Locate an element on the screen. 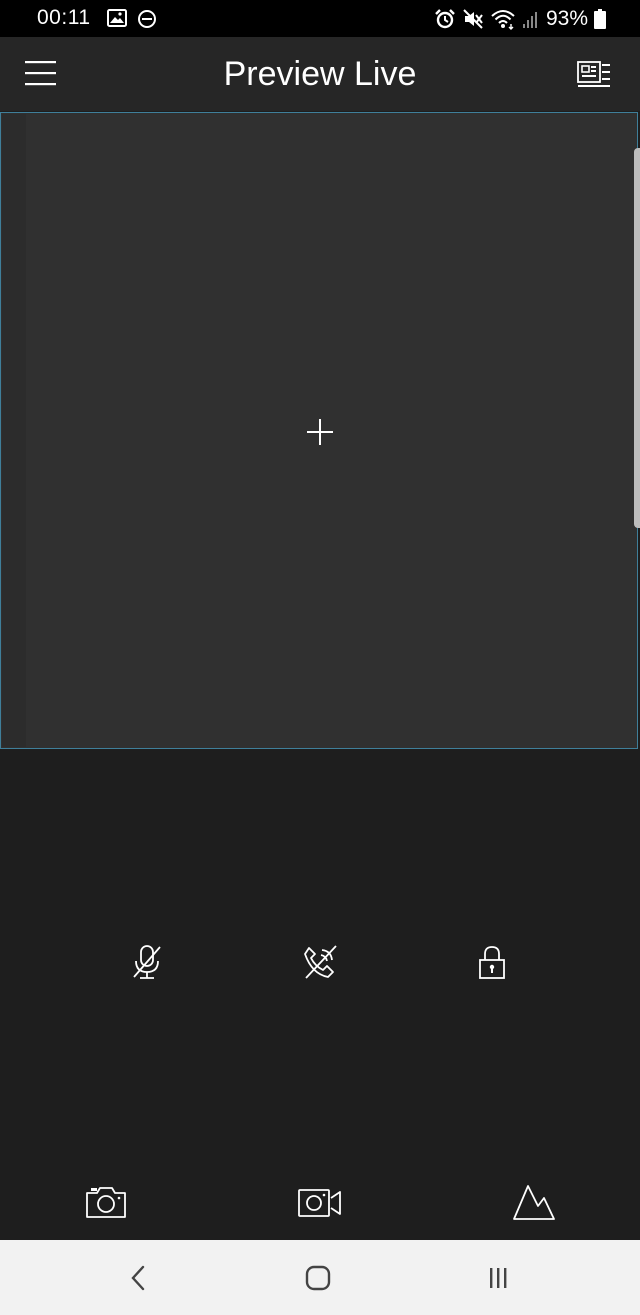 The image size is (640, 1315). page-title: Preview Live is located at coordinates (320, 74).